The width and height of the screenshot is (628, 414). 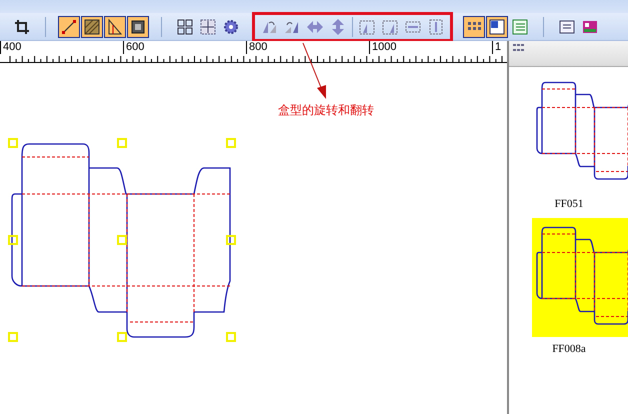 I want to click on triangle-icon, so click(x=115, y=27).